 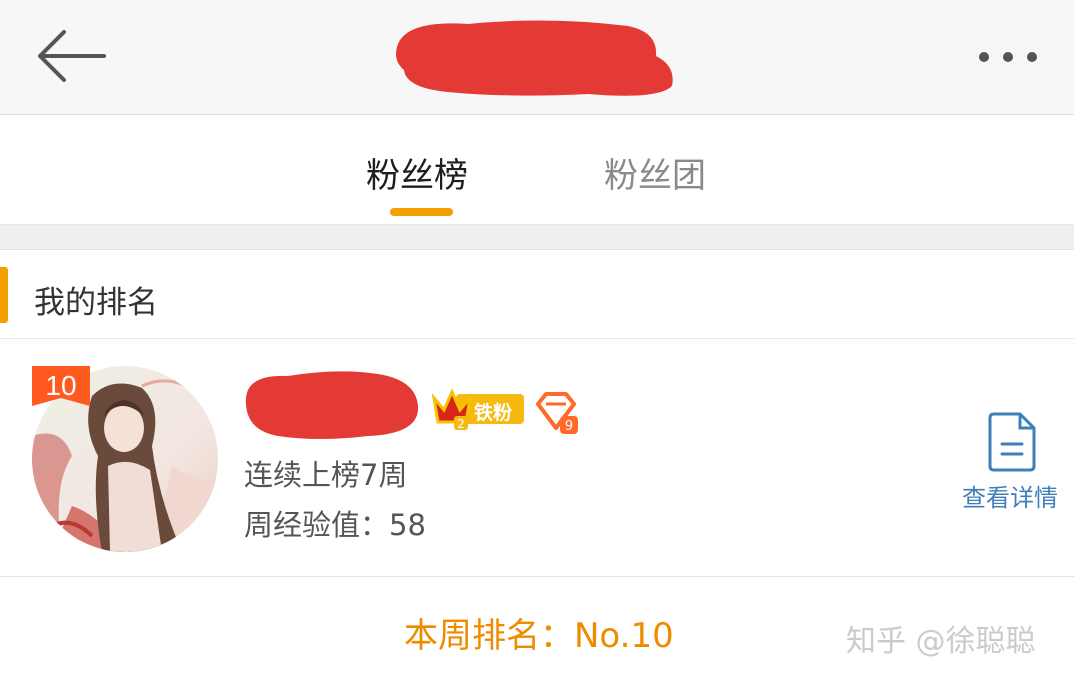 I want to click on arrow-left-icon, so click(x=72, y=56).